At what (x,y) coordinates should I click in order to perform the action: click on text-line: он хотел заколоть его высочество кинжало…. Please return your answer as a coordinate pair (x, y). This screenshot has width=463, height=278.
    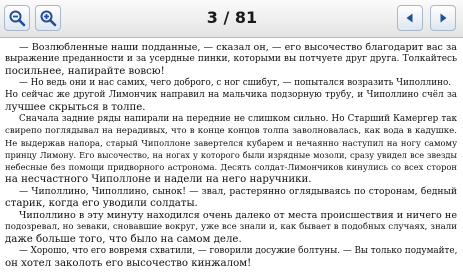
    Looking at the image, I should click on (128, 263).